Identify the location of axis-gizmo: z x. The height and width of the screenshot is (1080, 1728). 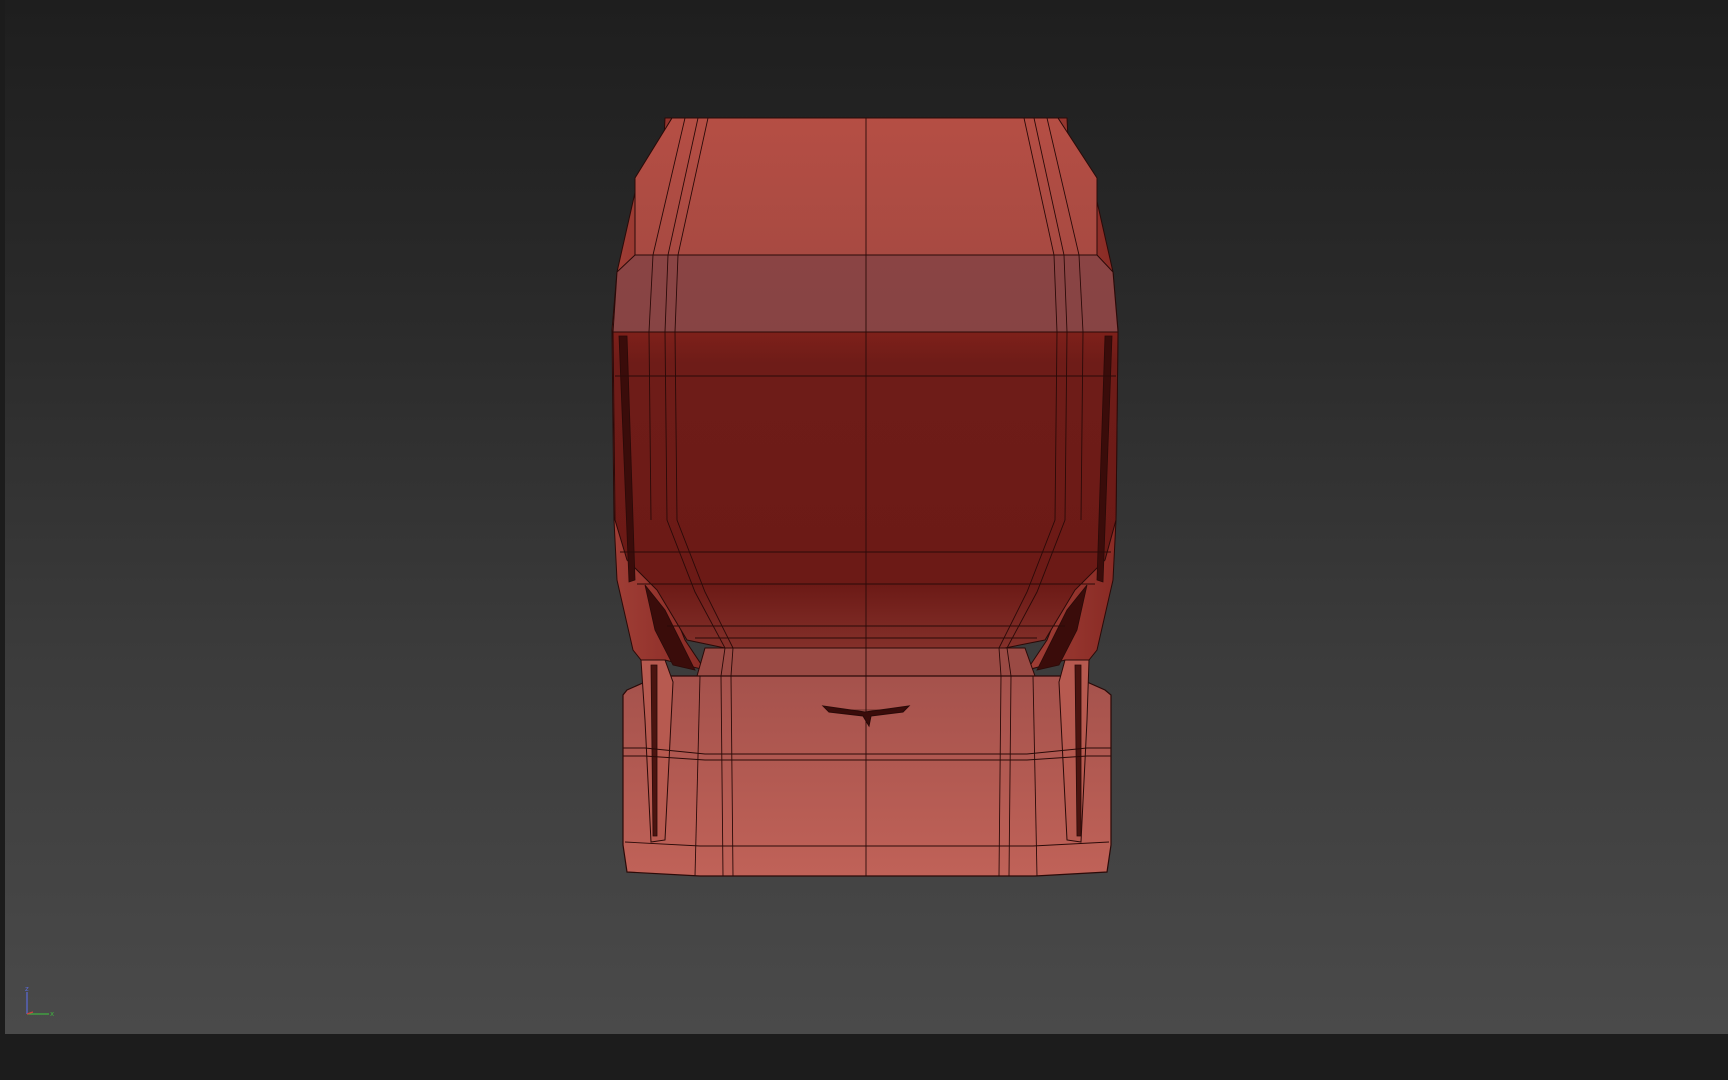
(39, 1002).